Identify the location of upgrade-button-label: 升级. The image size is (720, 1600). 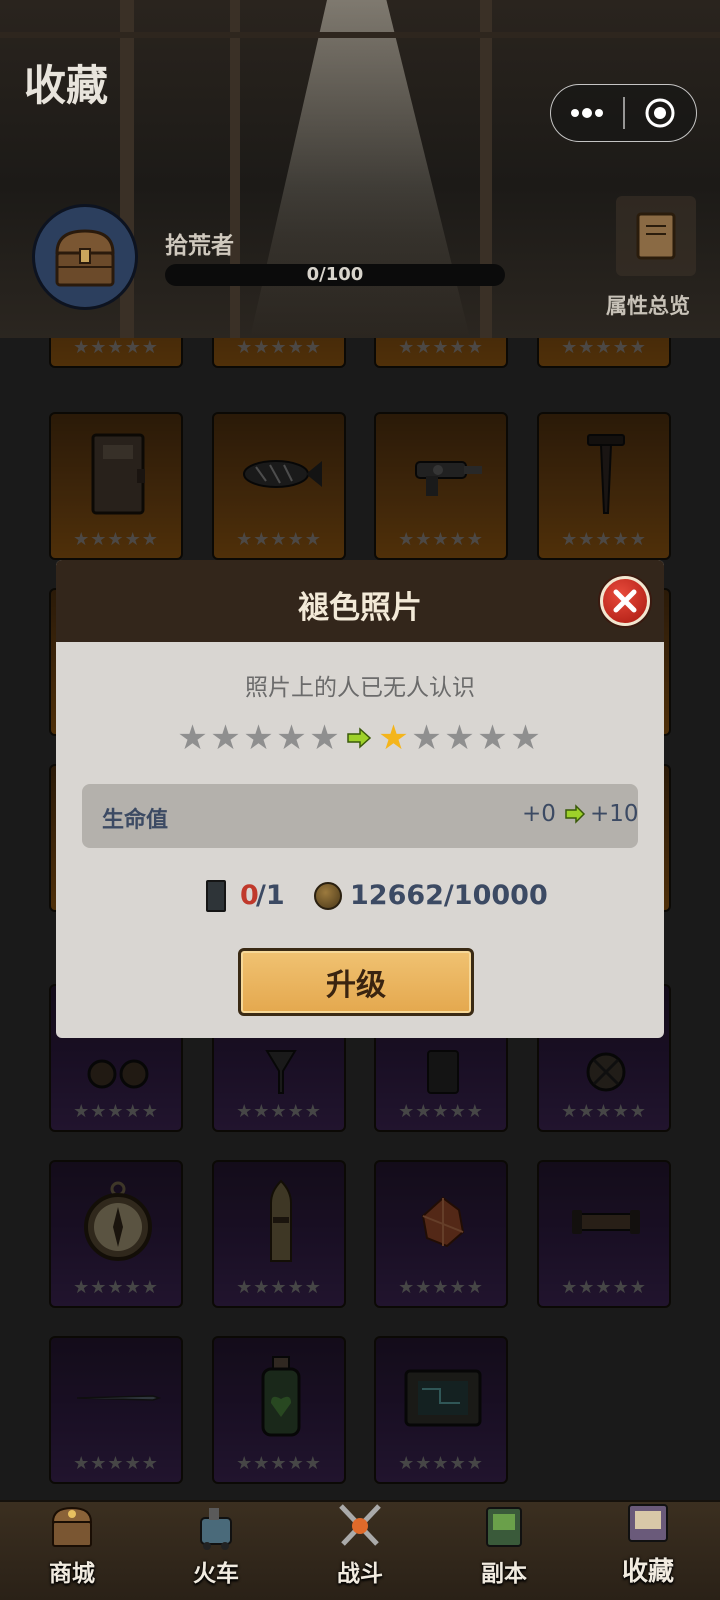
(356, 985).